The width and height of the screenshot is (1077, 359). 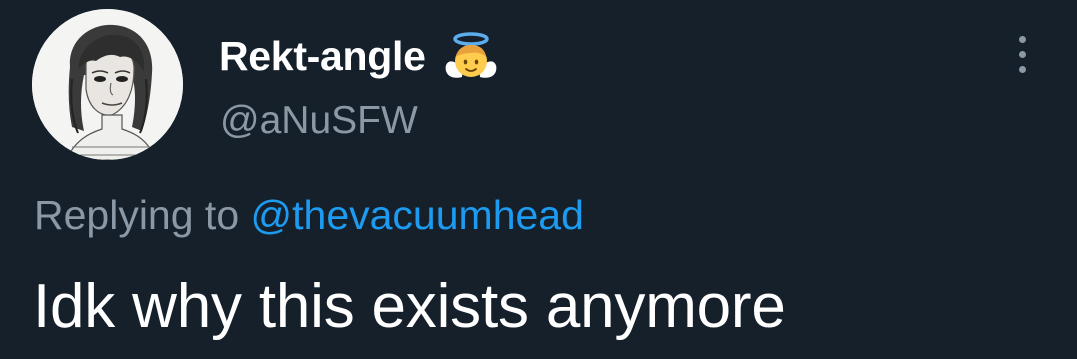 I want to click on replying-to-line: Replying to @thevacuumhead, so click(x=309, y=215).